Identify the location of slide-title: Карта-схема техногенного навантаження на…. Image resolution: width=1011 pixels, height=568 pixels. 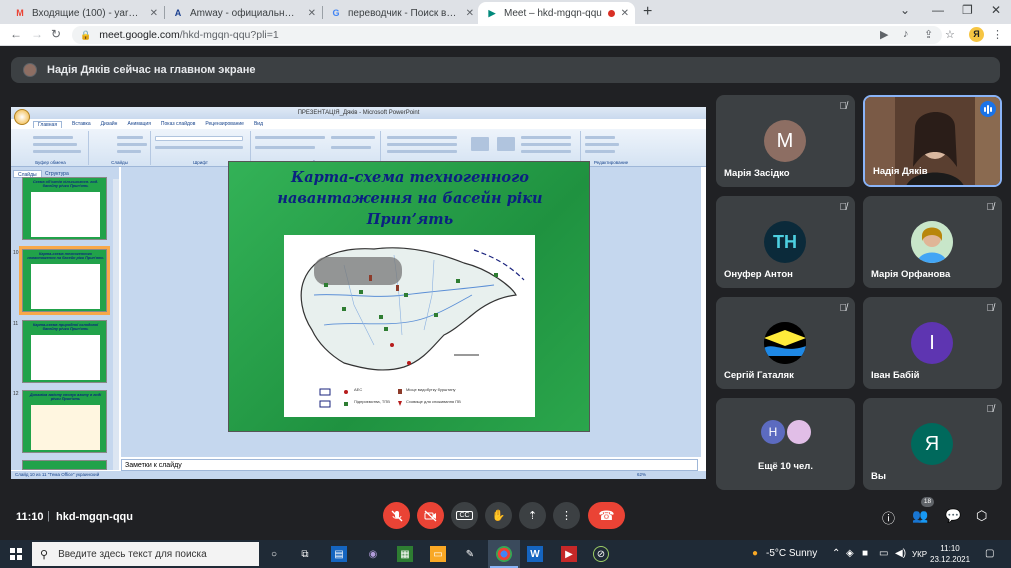
(410, 198).